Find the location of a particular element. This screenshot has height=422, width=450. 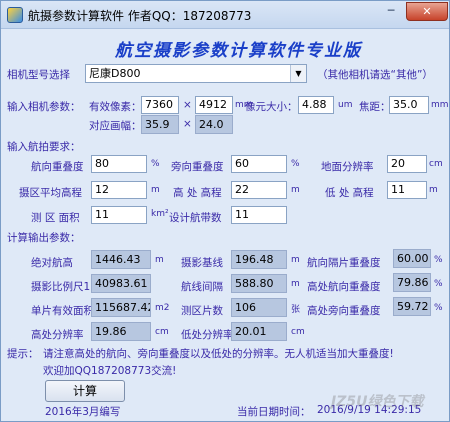

area-label: 测 区 面积 is located at coordinates (55, 218).